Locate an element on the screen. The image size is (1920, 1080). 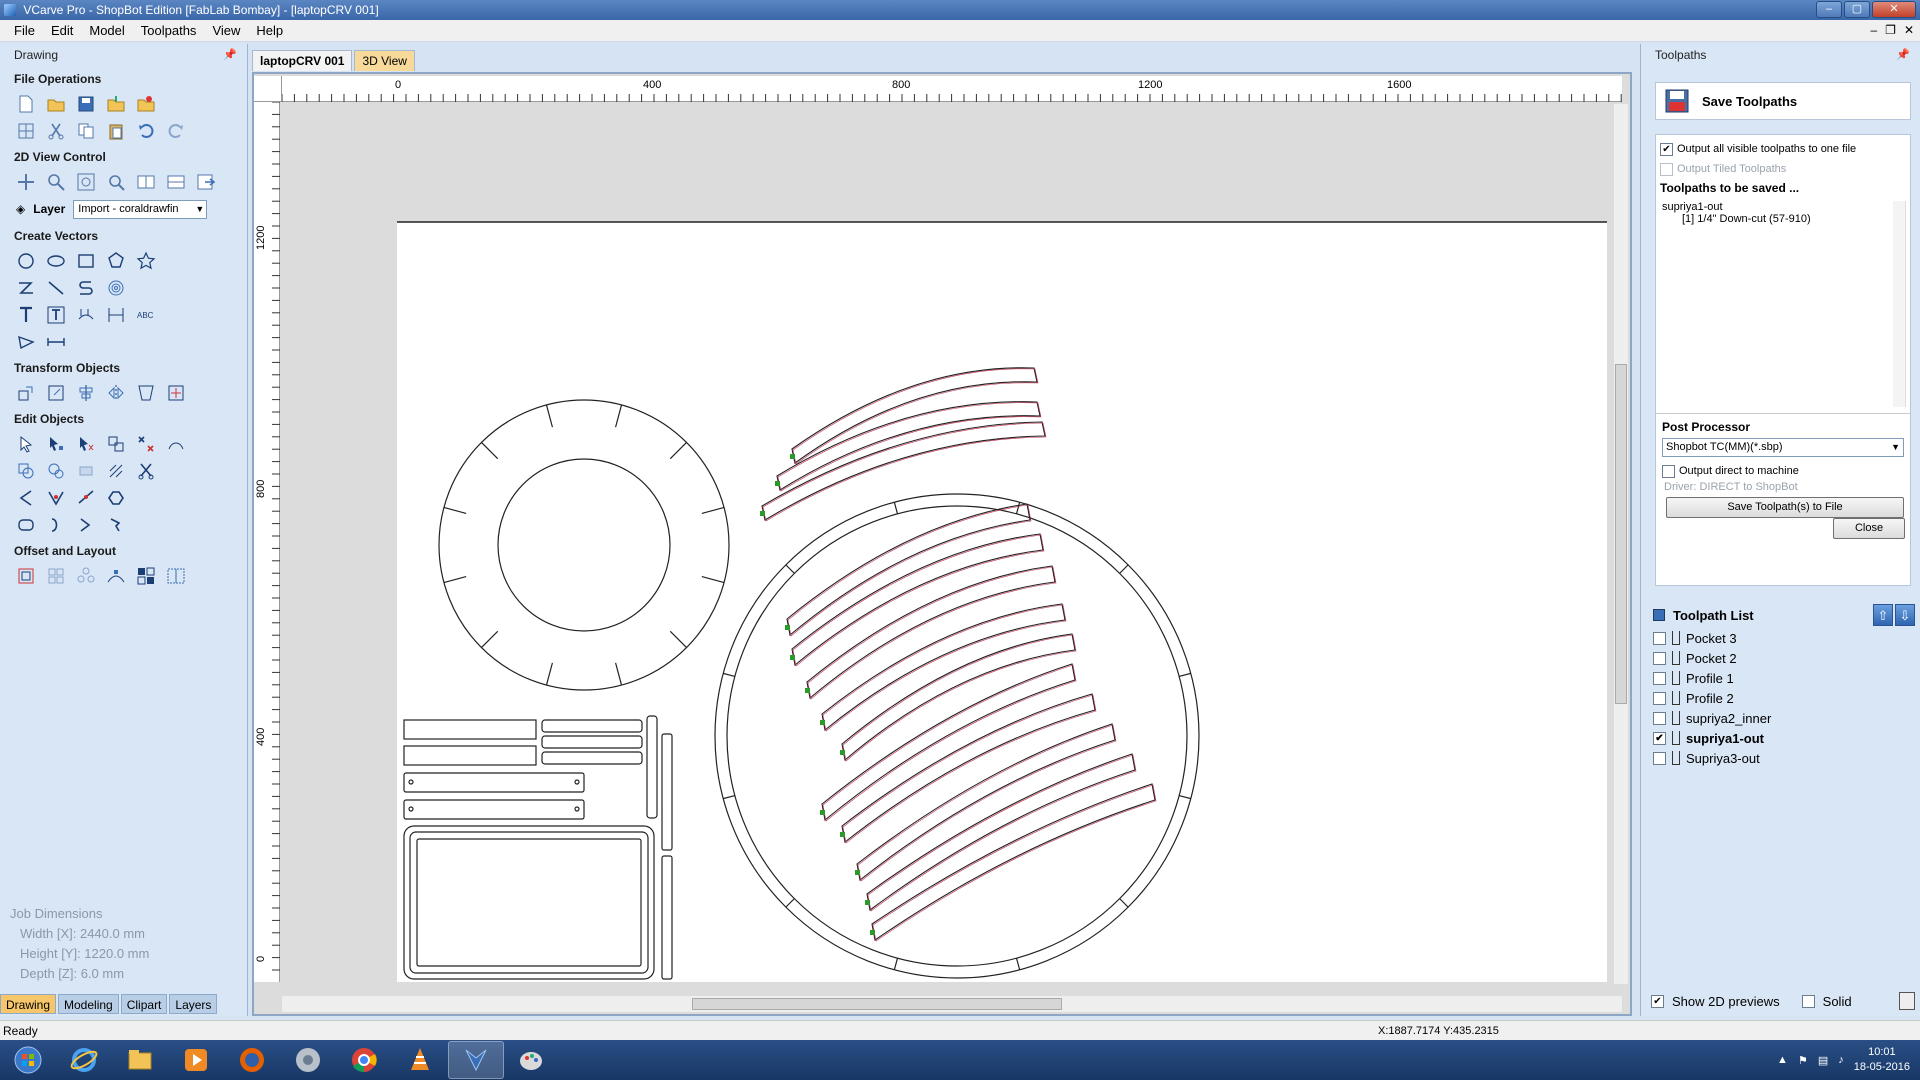
copy-along-icon is located at coordinates (116, 576).